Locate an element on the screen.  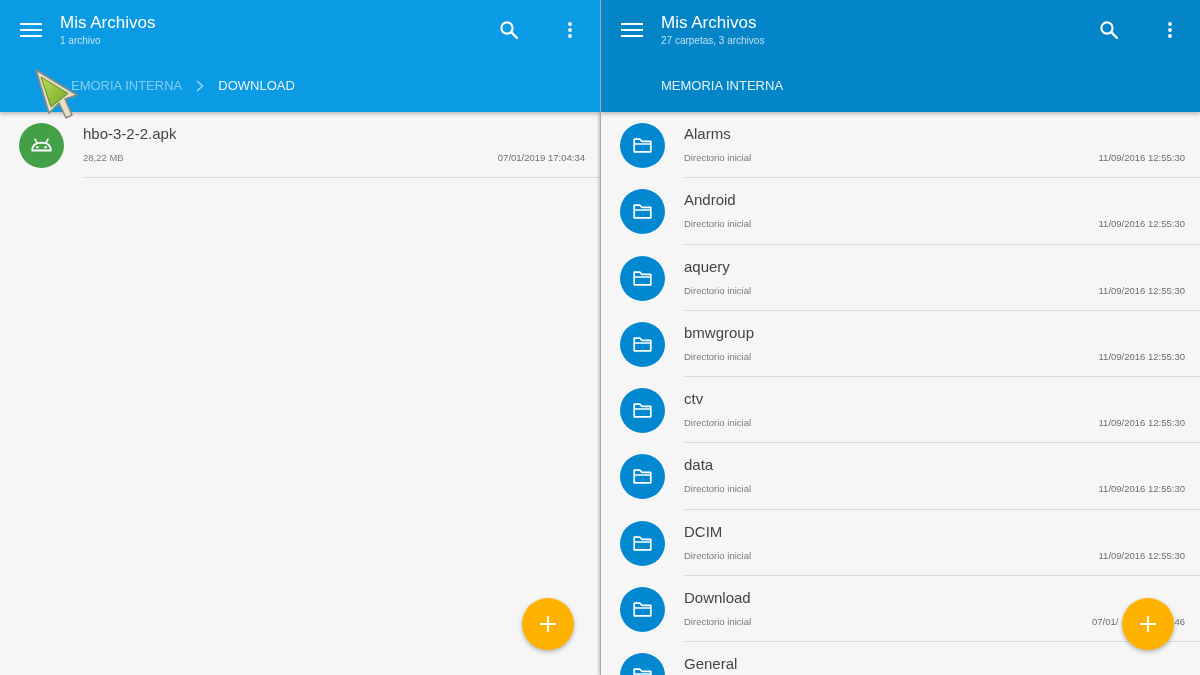
folder-name: Android is located at coordinates (710, 200).